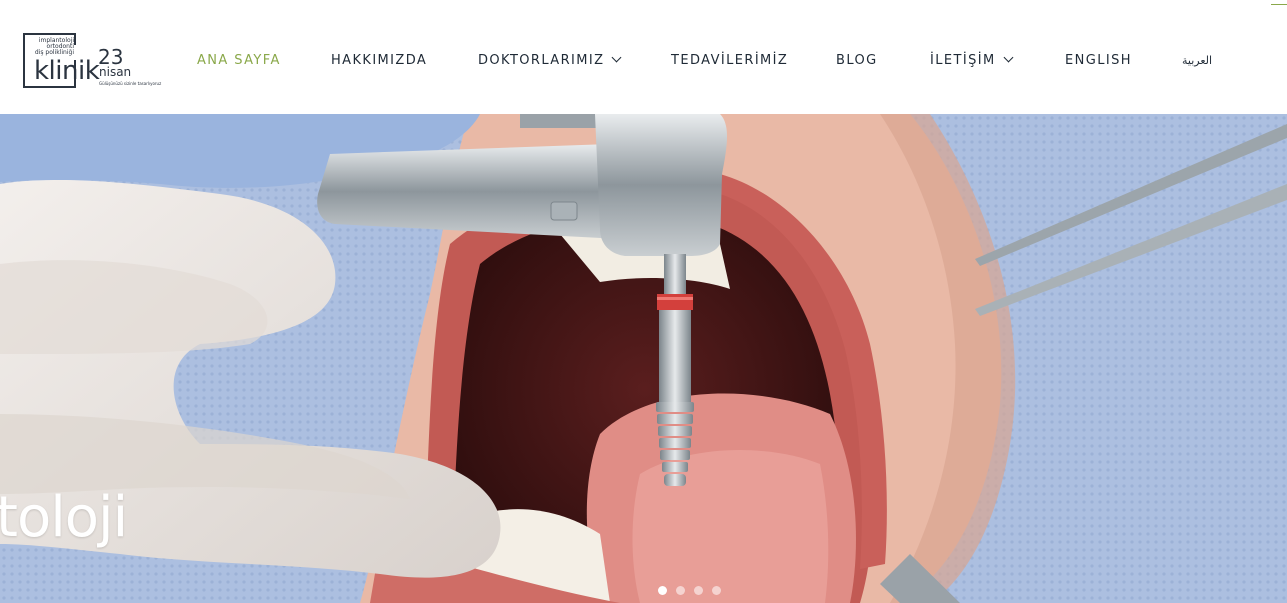 The image size is (1287, 603). What do you see at coordinates (67, 71) in the screenshot?
I see `logo-brand-name: klinik` at bounding box center [67, 71].